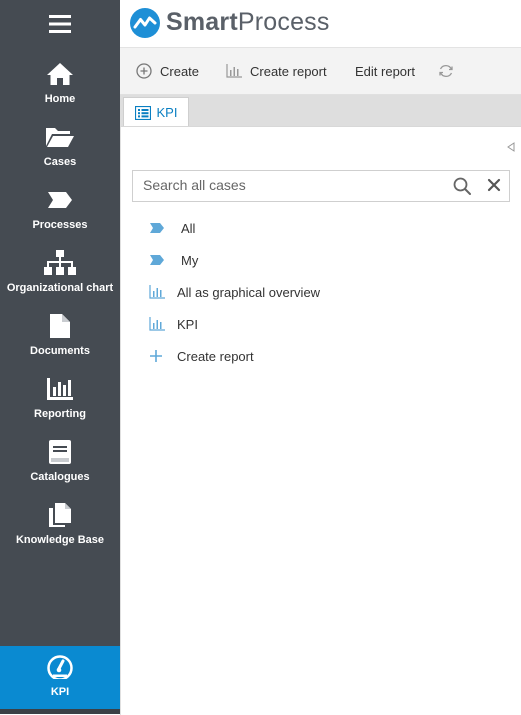 The width and height of the screenshot is (521, 715). I want to click on sidebar-item-organizational-chart: Organizational chart, so click(60, 273).